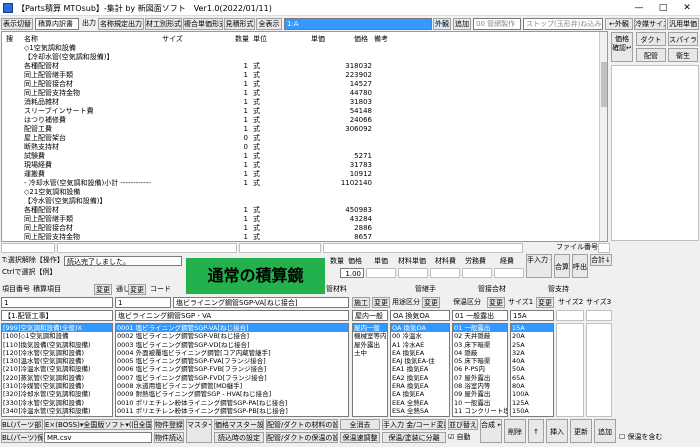 This screenshot has height=447, width=700. Describe the element at coordinates (199, 431) in the screenshot. I see `master-maintenance-button: マスター↵(メンテ)` at that location.